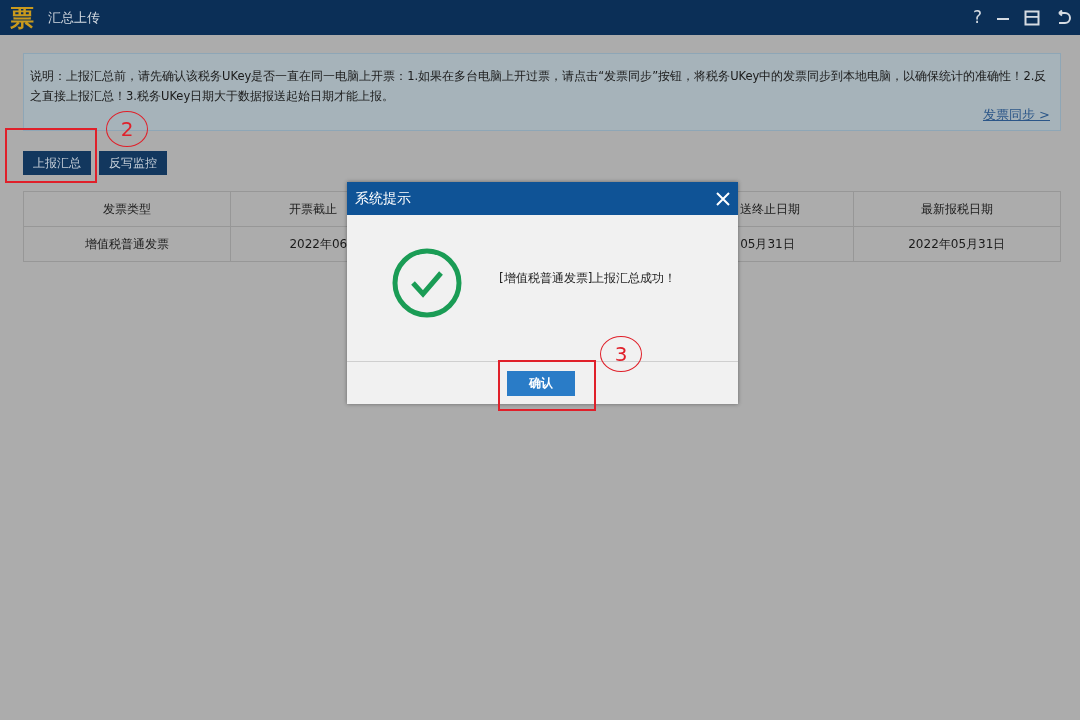  What do you see at coordinates (57, 163) in the screenshot?
I see `toolbar-button: 上报汇总` at bounding box center [57, 163].